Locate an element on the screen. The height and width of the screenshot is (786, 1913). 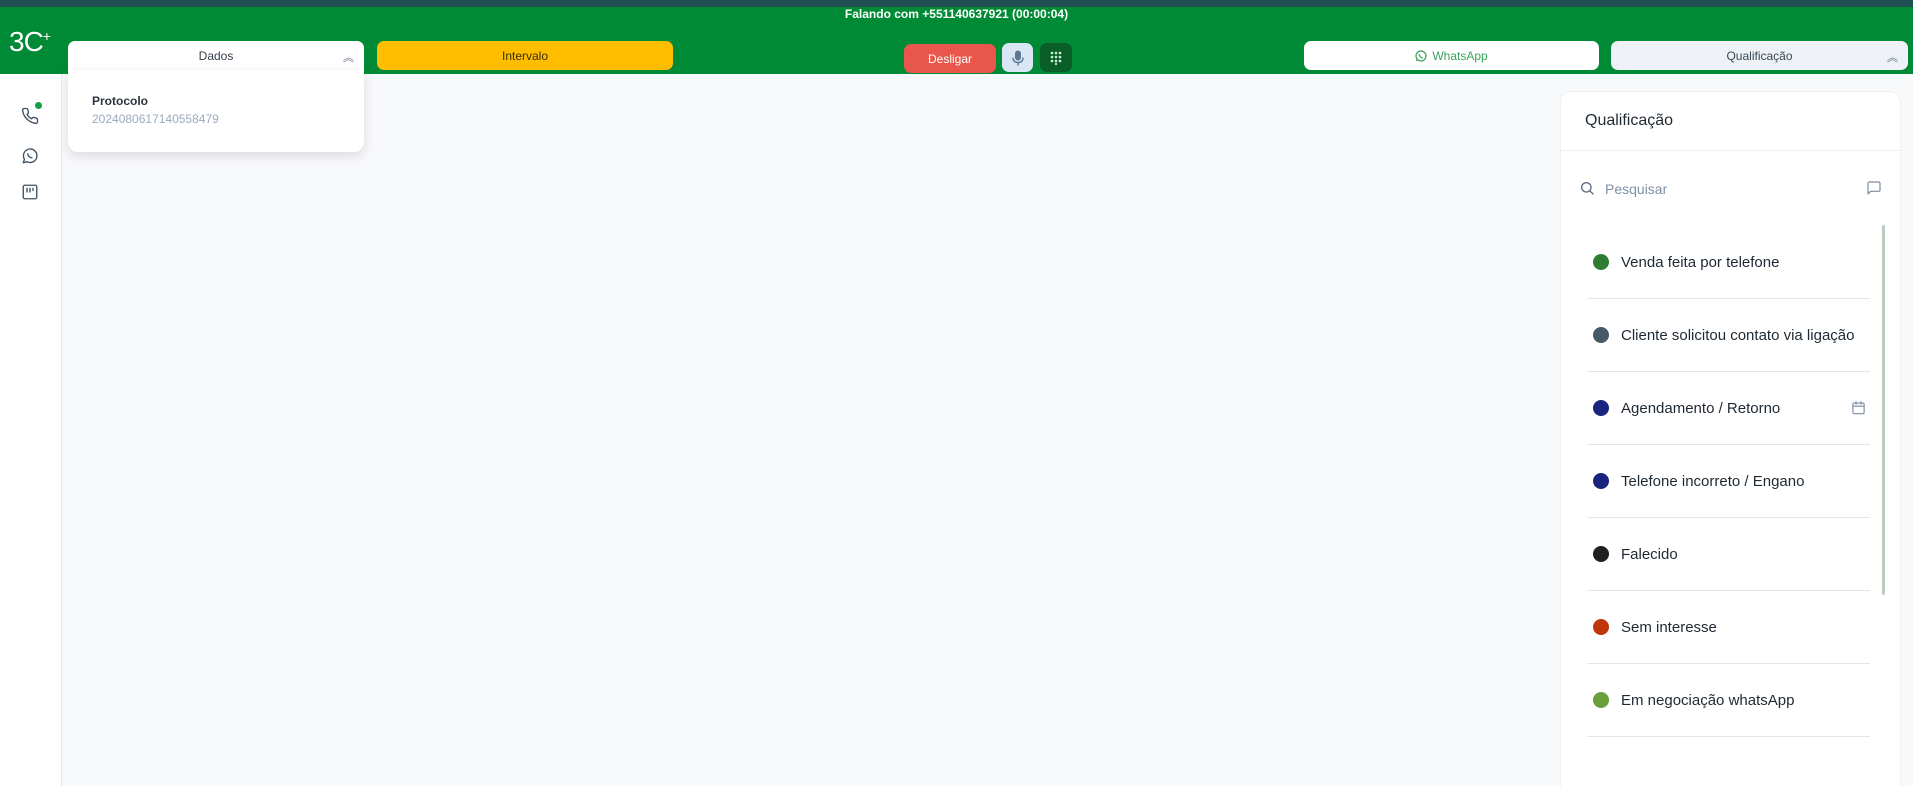
calendar-icon is located at coordinates (1858, 408).